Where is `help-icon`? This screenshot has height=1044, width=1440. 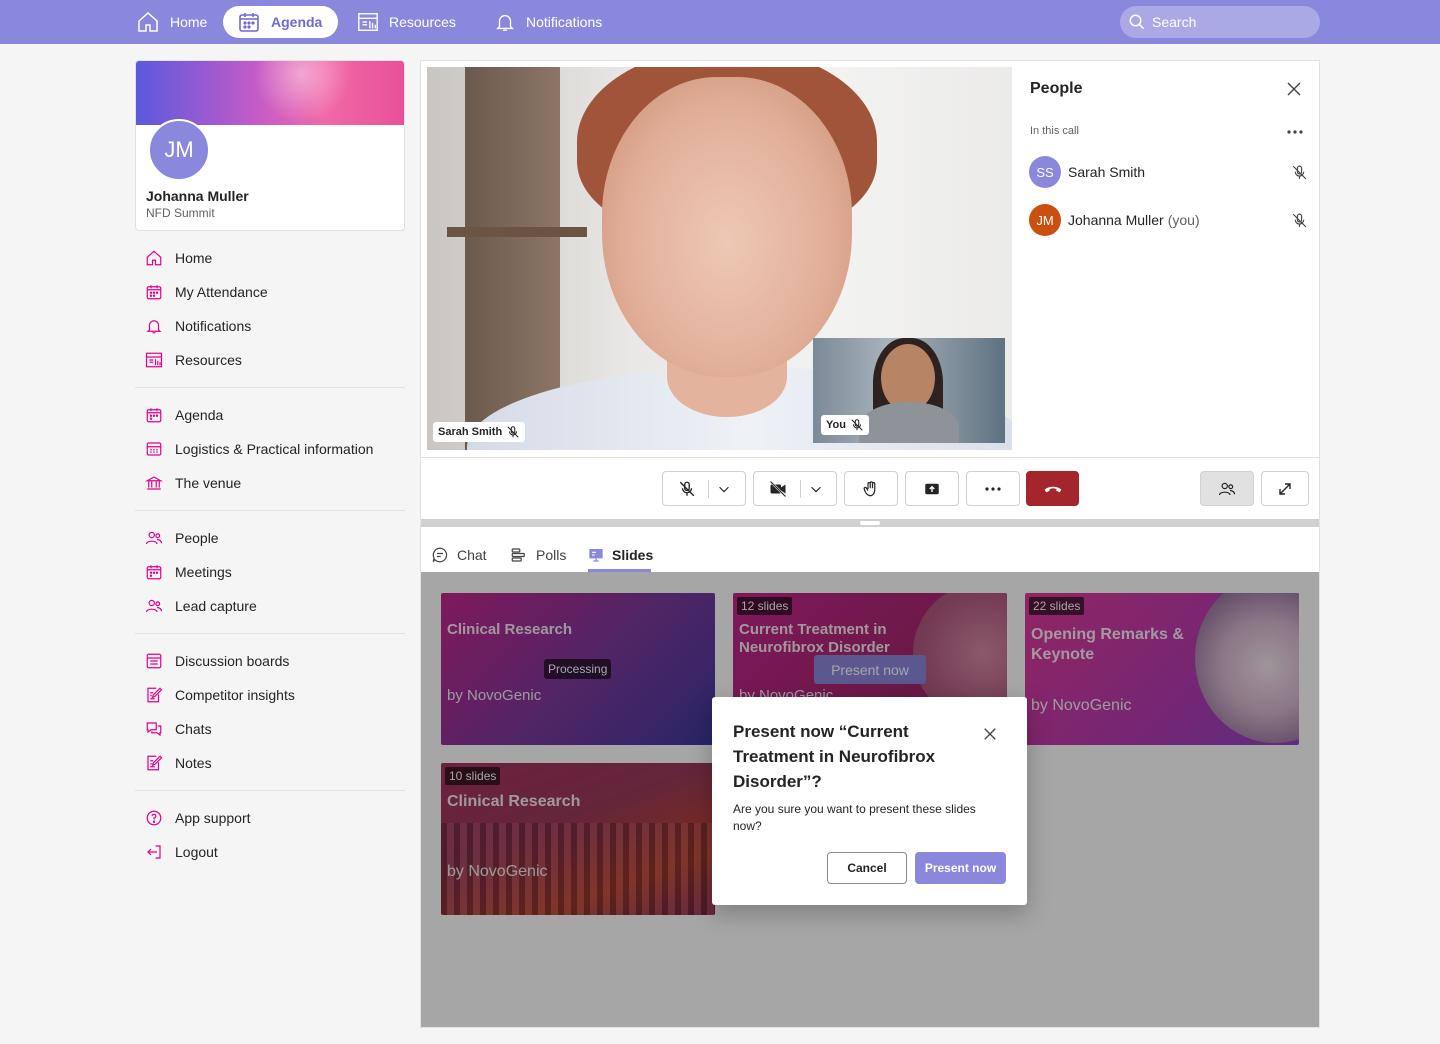 help-icon is located at coordinates (154, 818).